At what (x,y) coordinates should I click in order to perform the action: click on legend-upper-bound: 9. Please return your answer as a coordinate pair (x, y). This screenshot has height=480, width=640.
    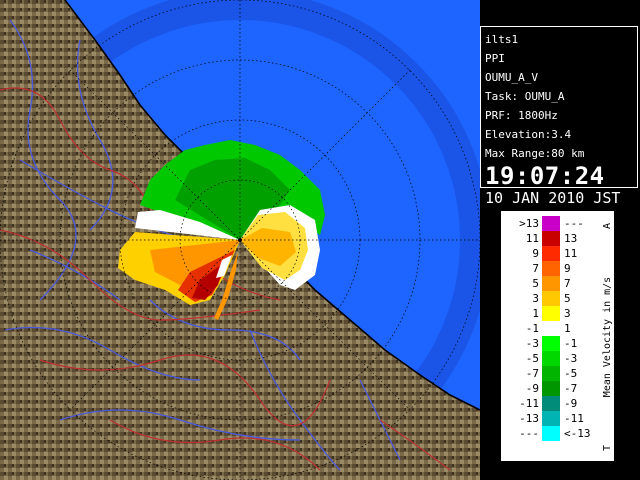
    Looking at the image, I should click on (567, 268).